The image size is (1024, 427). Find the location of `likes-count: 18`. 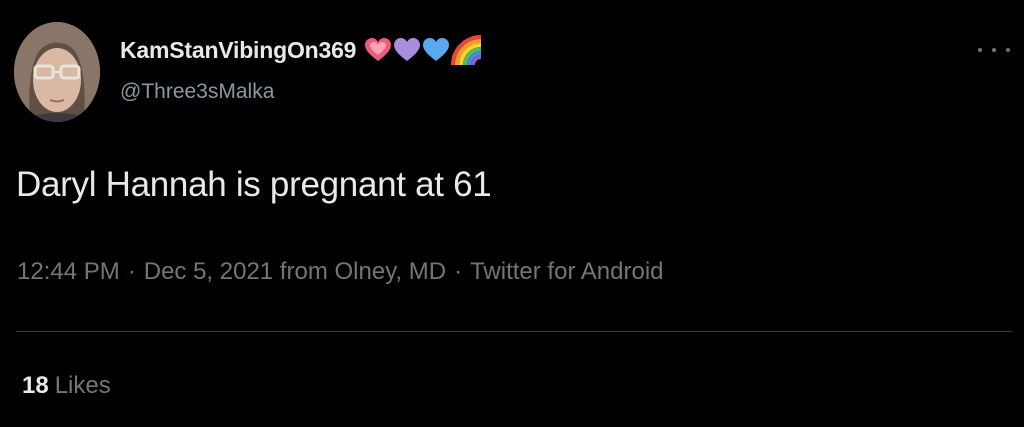

likes-count: 18 is located at coordinates (35, 385).